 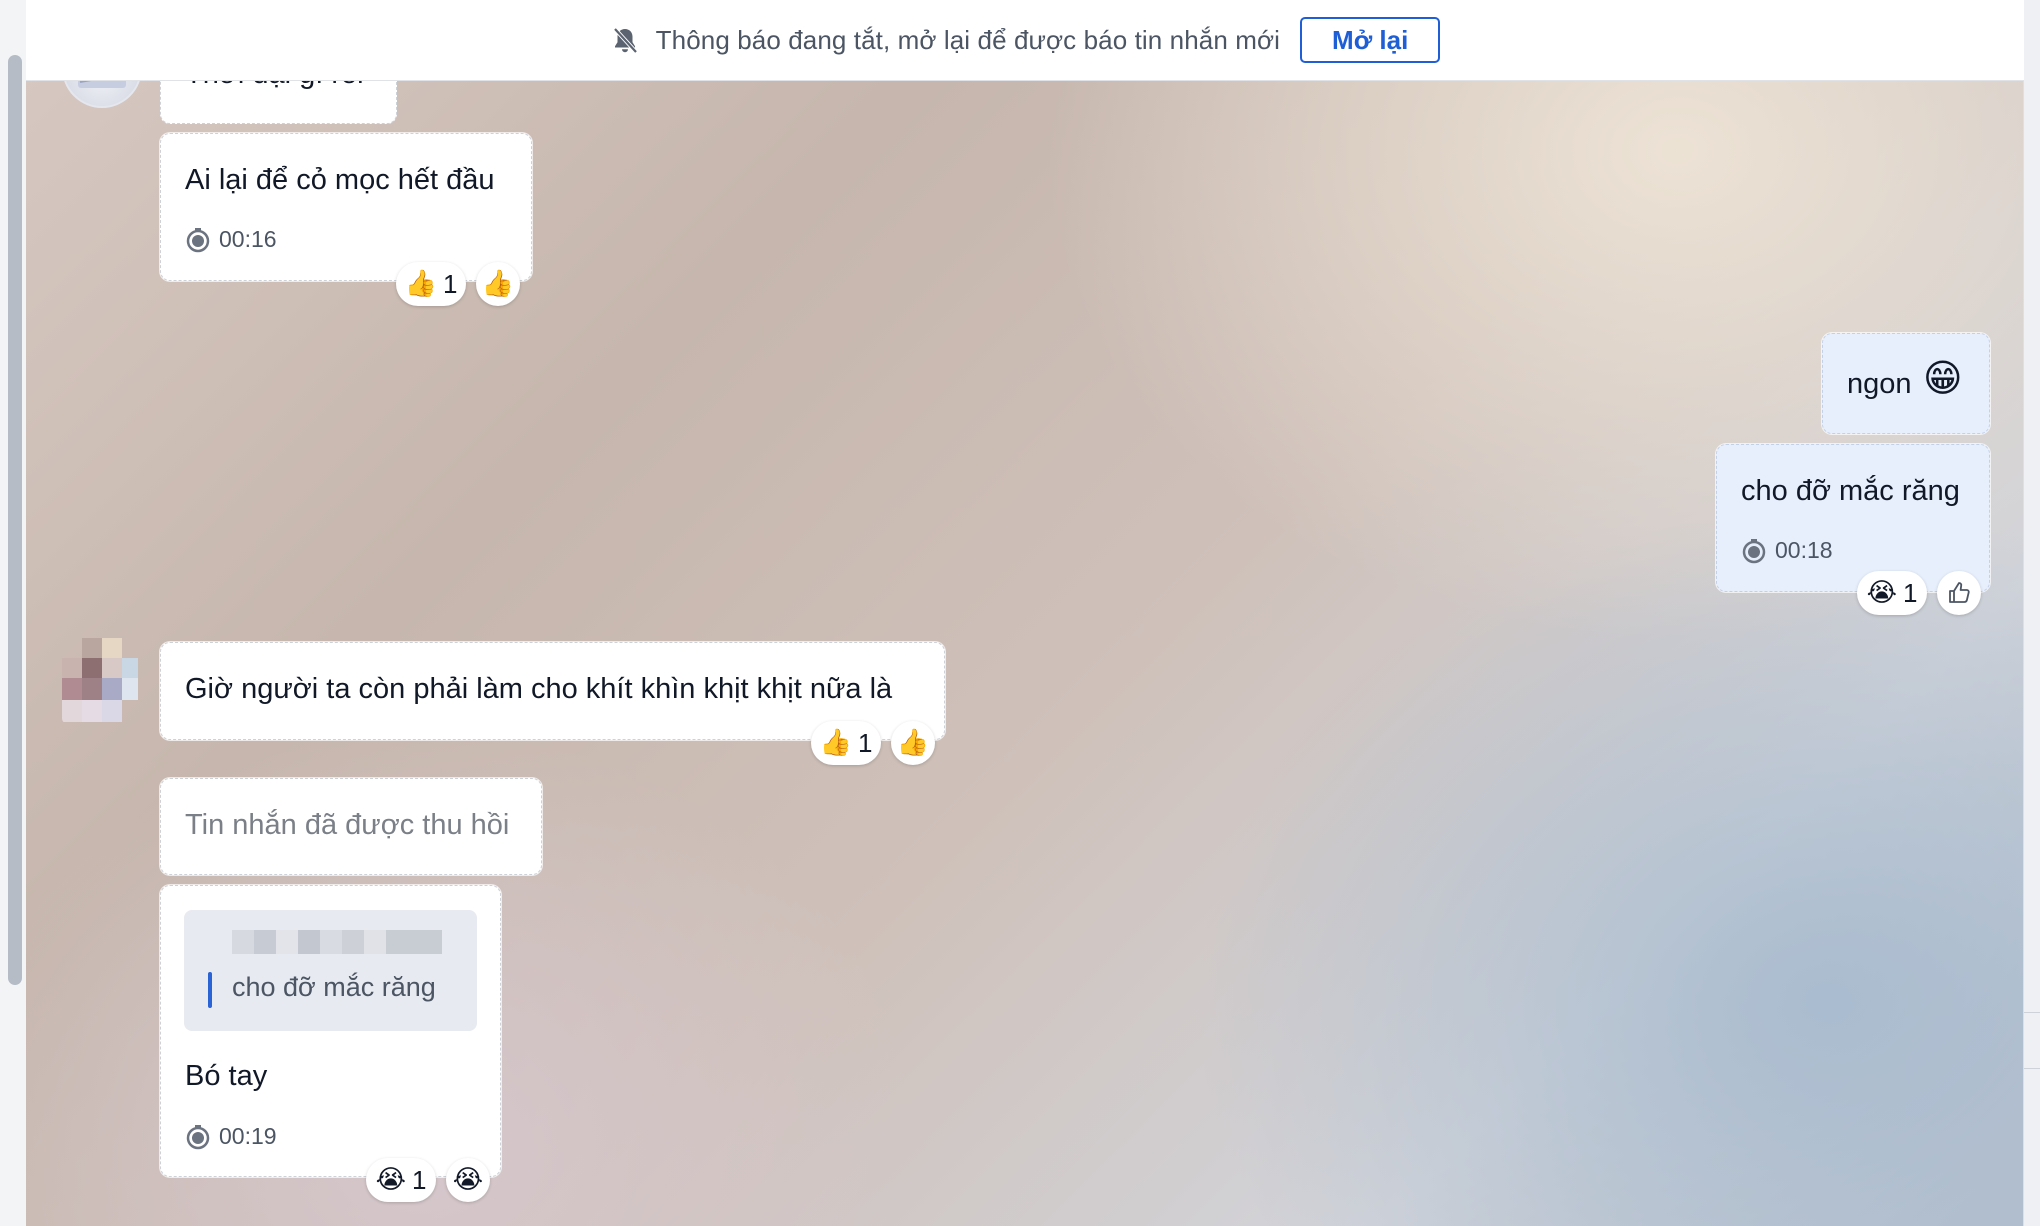 I want to click on like-button, so click(x=1959, y=593).